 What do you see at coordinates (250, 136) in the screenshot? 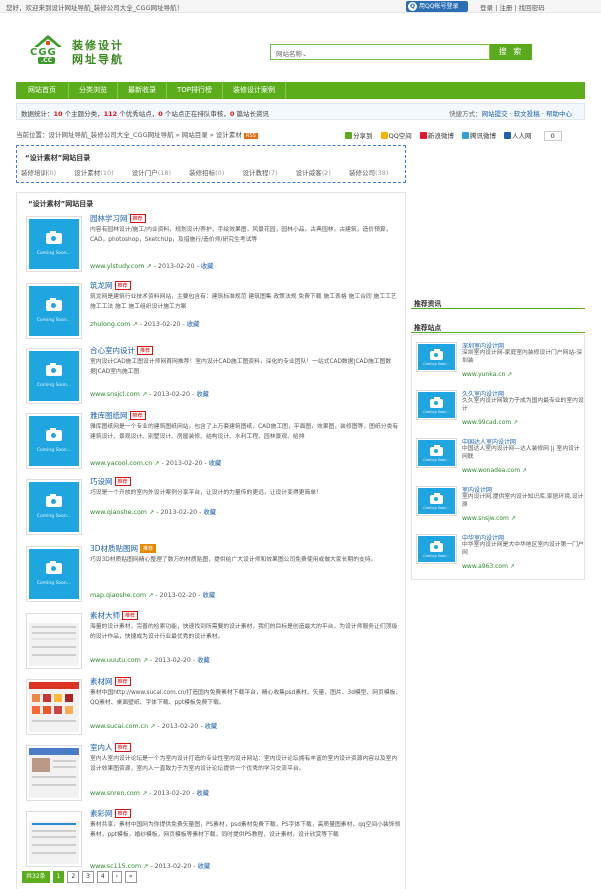
I see `rss-badge: RSS` at bounding box center [250, 136].